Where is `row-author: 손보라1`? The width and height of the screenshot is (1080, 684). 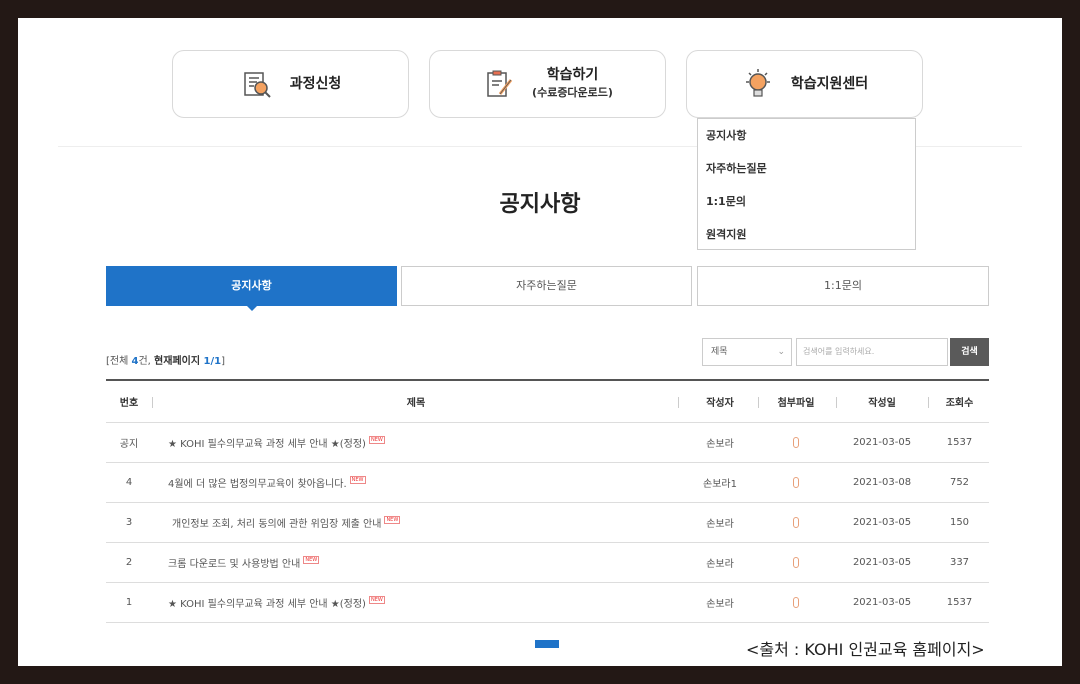
row-author: 손보라1 is located at coordinates (720, 484).